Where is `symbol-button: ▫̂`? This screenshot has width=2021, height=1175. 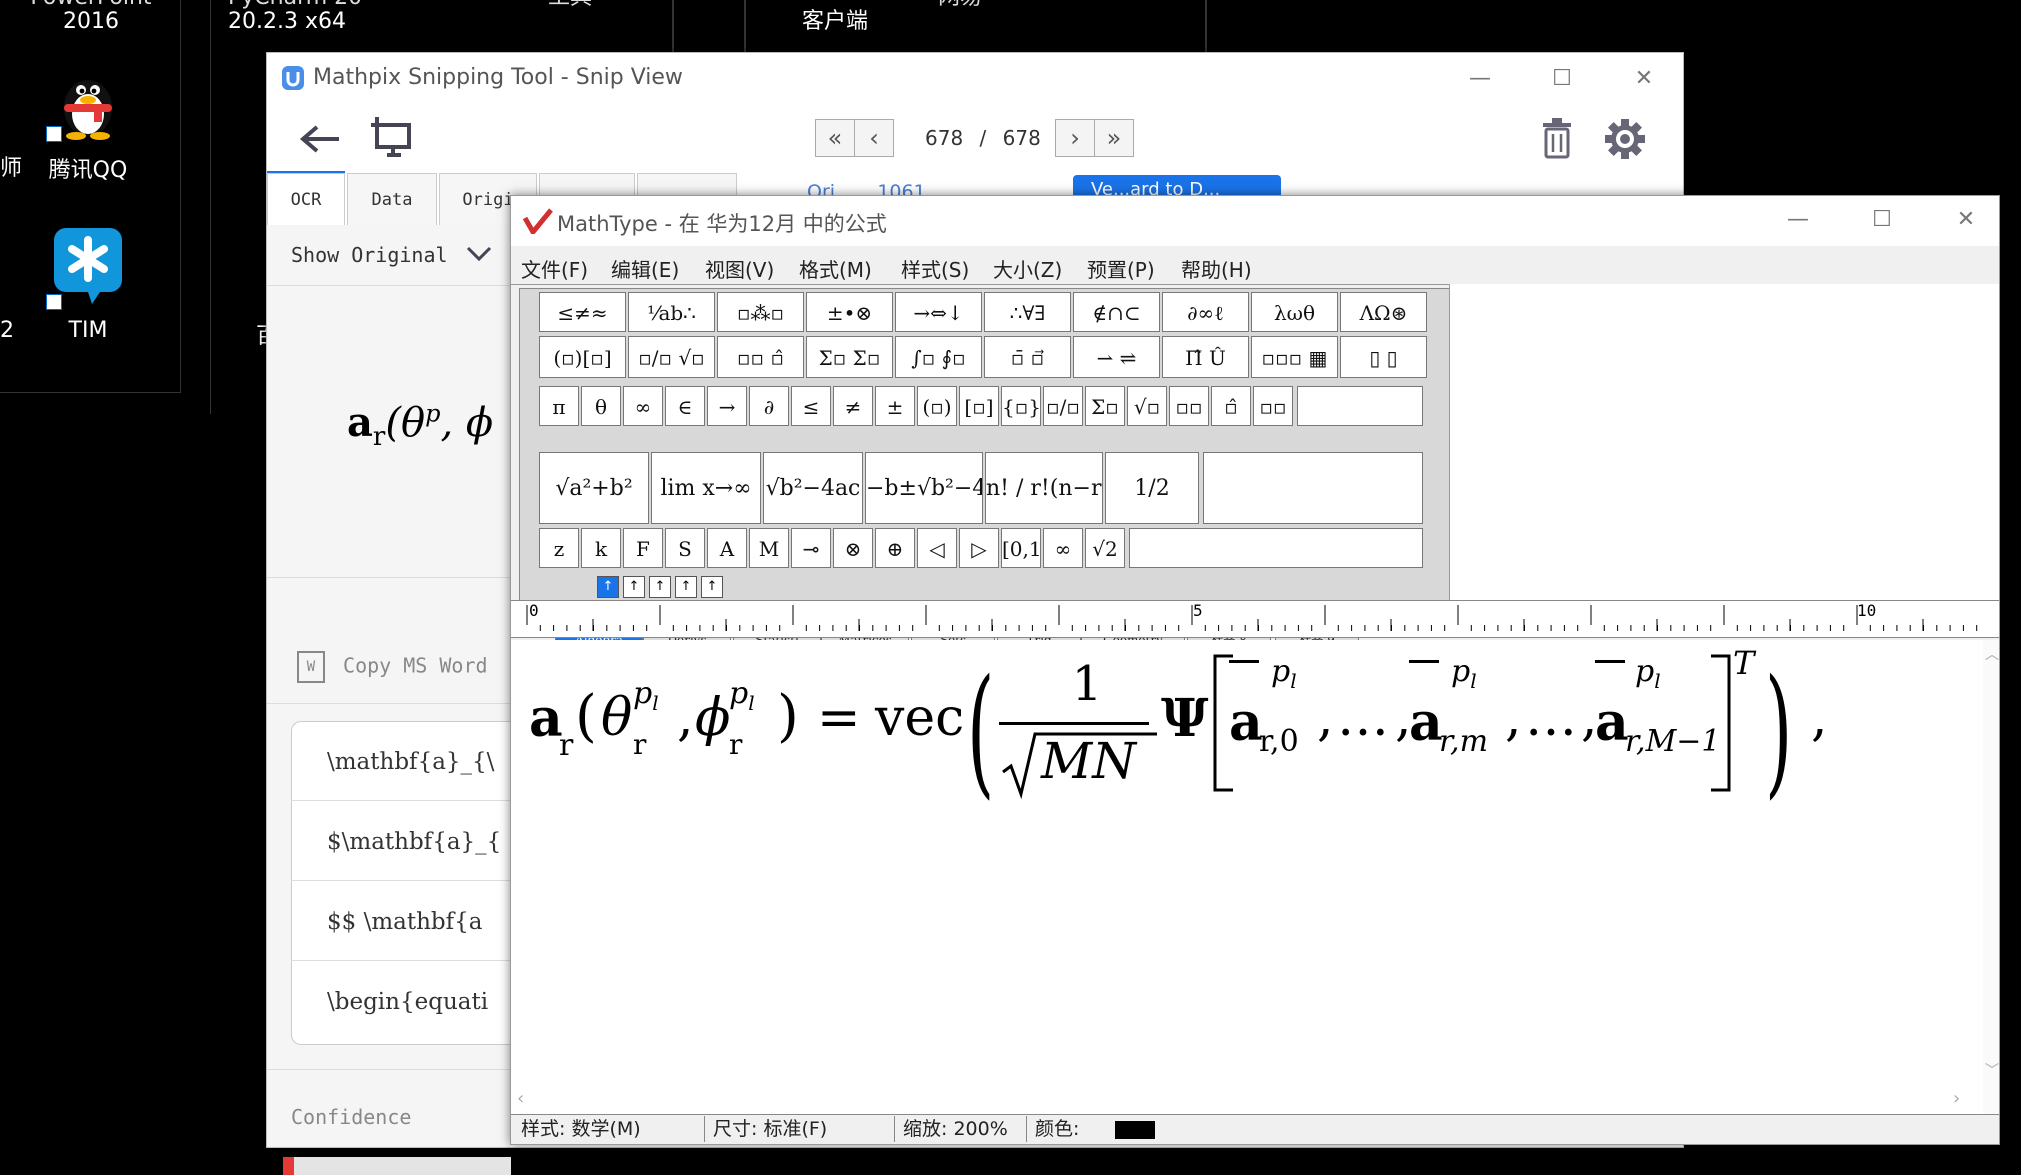 symbol-button: ▫̂ is located at coordinates (1231, 406).